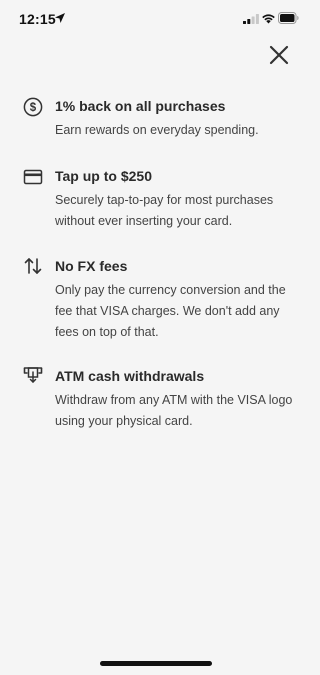 This screenshot has width=320, height=675. What do you see at coordinates (156, 20) in the screenshot?
I see `status-bar: 12:15` at bounding box center [156, 20].